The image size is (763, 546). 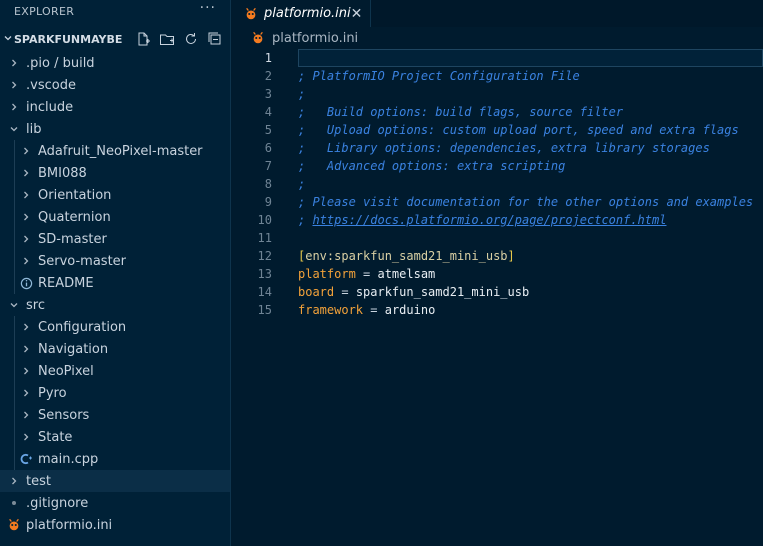 I want to click on tree-item-sensors: Sensors, so click(x=115, y=415).